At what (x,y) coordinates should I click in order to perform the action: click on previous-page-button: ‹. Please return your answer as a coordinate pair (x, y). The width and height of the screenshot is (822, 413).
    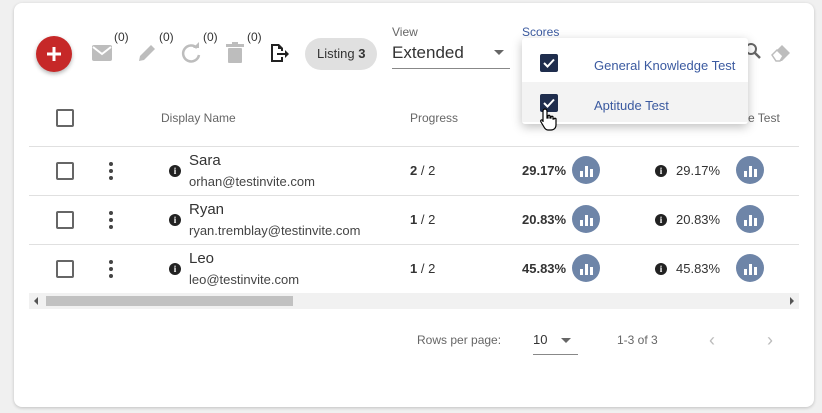
    Looking at the image, I should click on (712, 340).